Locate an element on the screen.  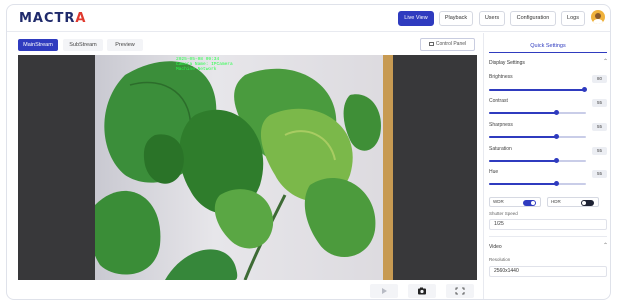
nav-logs: Logs is located at coordinates (573, 18).